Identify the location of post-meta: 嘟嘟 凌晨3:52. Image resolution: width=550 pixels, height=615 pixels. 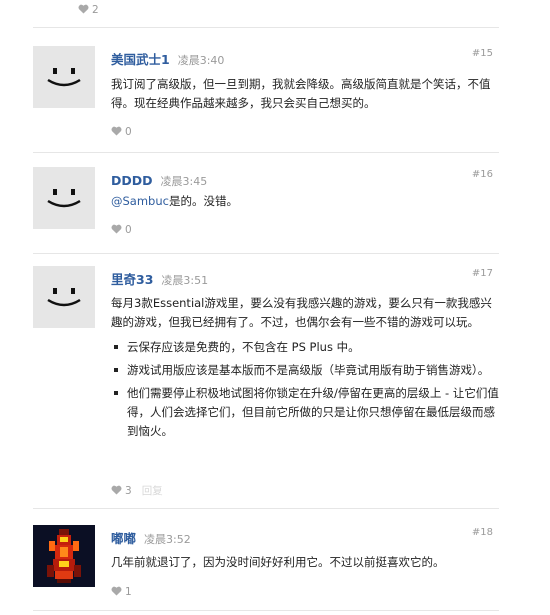
(151, 537).